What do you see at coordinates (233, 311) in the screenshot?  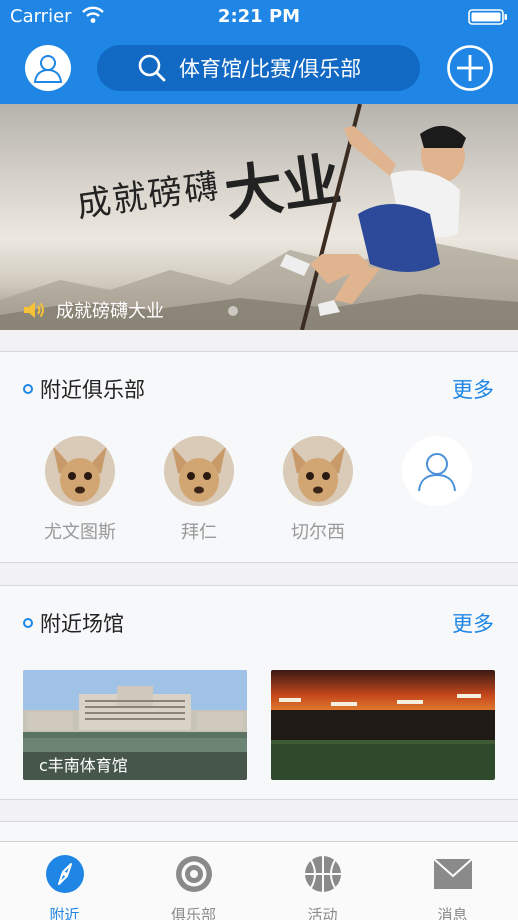 I see `banner-page-indicator` at bounding box center [233, 311].